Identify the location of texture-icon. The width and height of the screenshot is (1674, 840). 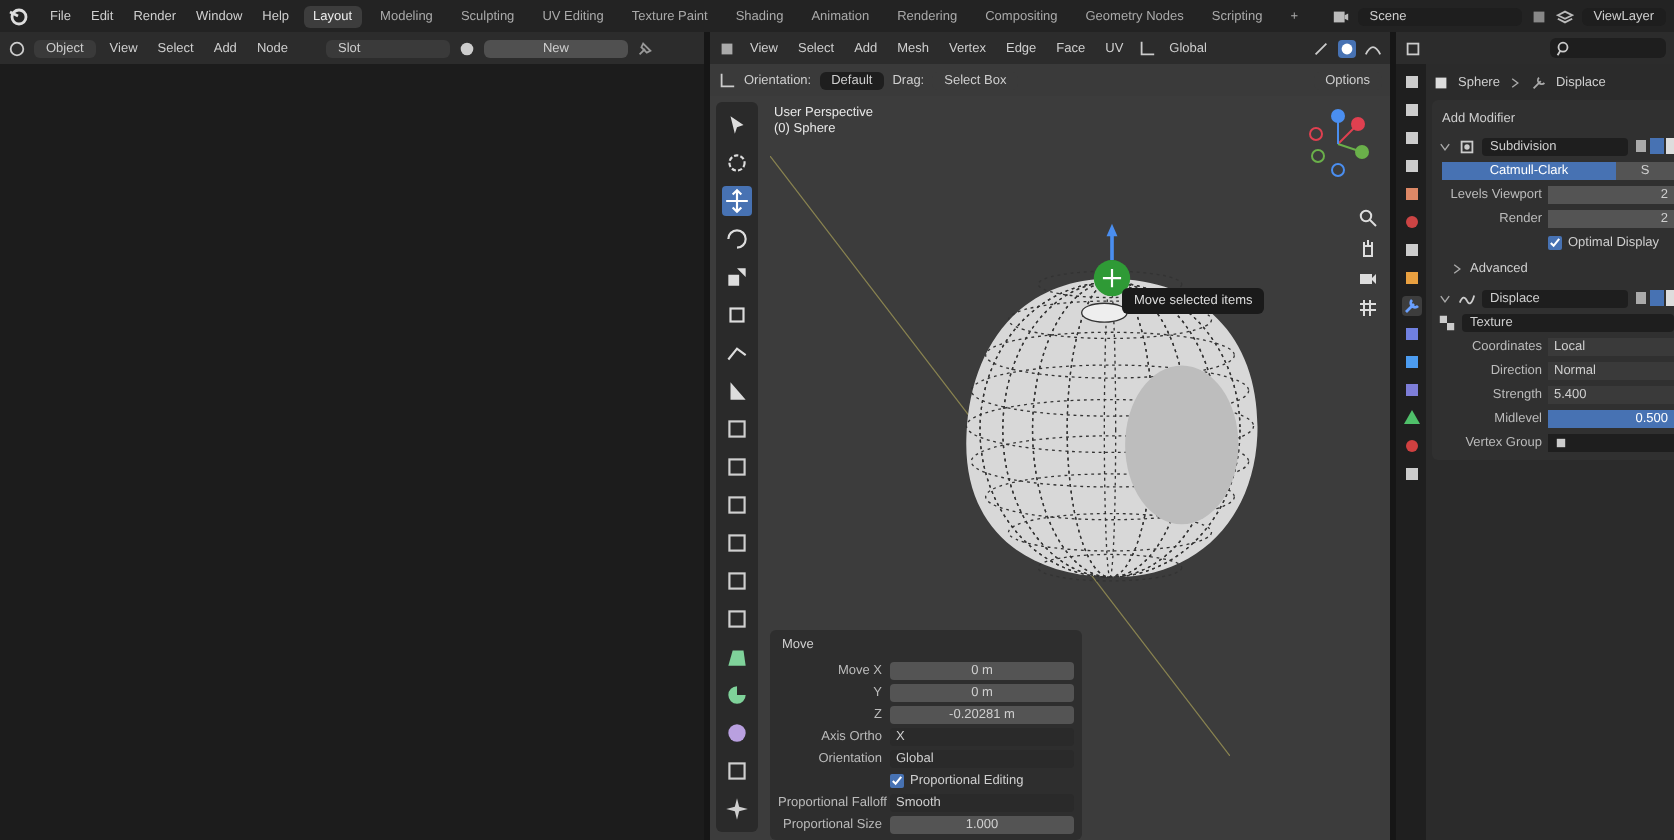
(1447, 323).